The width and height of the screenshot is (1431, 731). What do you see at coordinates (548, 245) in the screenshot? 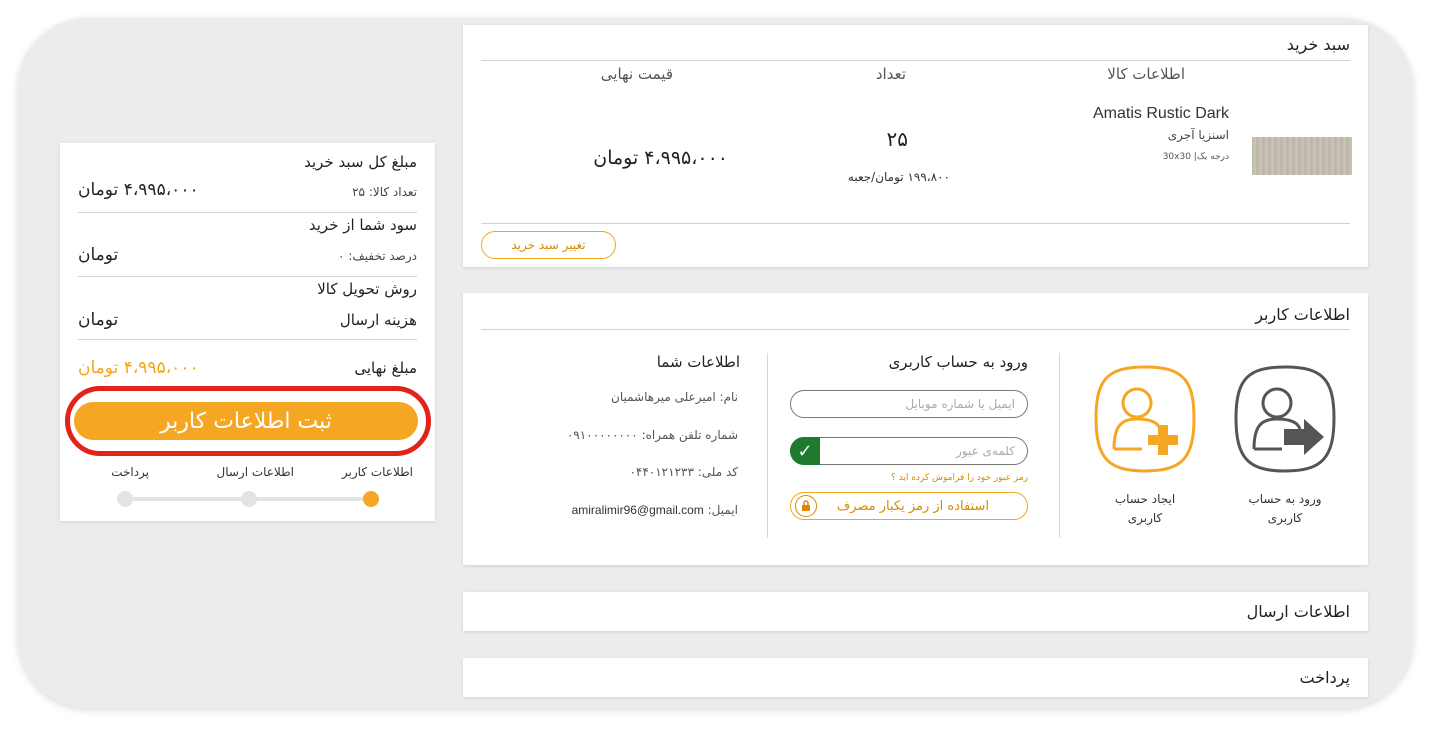
I see `change-cart-button: تغییر سبد خرید` at bounding box center [548, 245].